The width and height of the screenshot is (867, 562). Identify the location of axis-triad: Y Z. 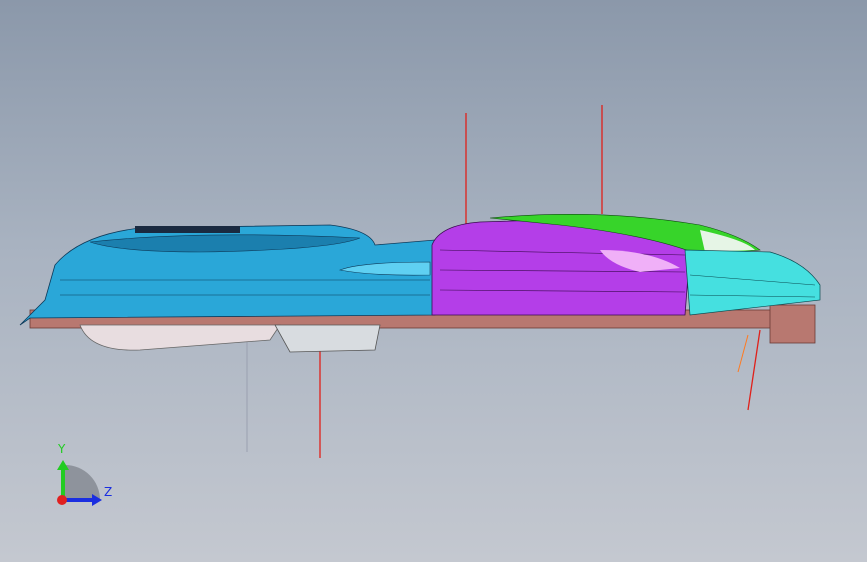
(85, 470).